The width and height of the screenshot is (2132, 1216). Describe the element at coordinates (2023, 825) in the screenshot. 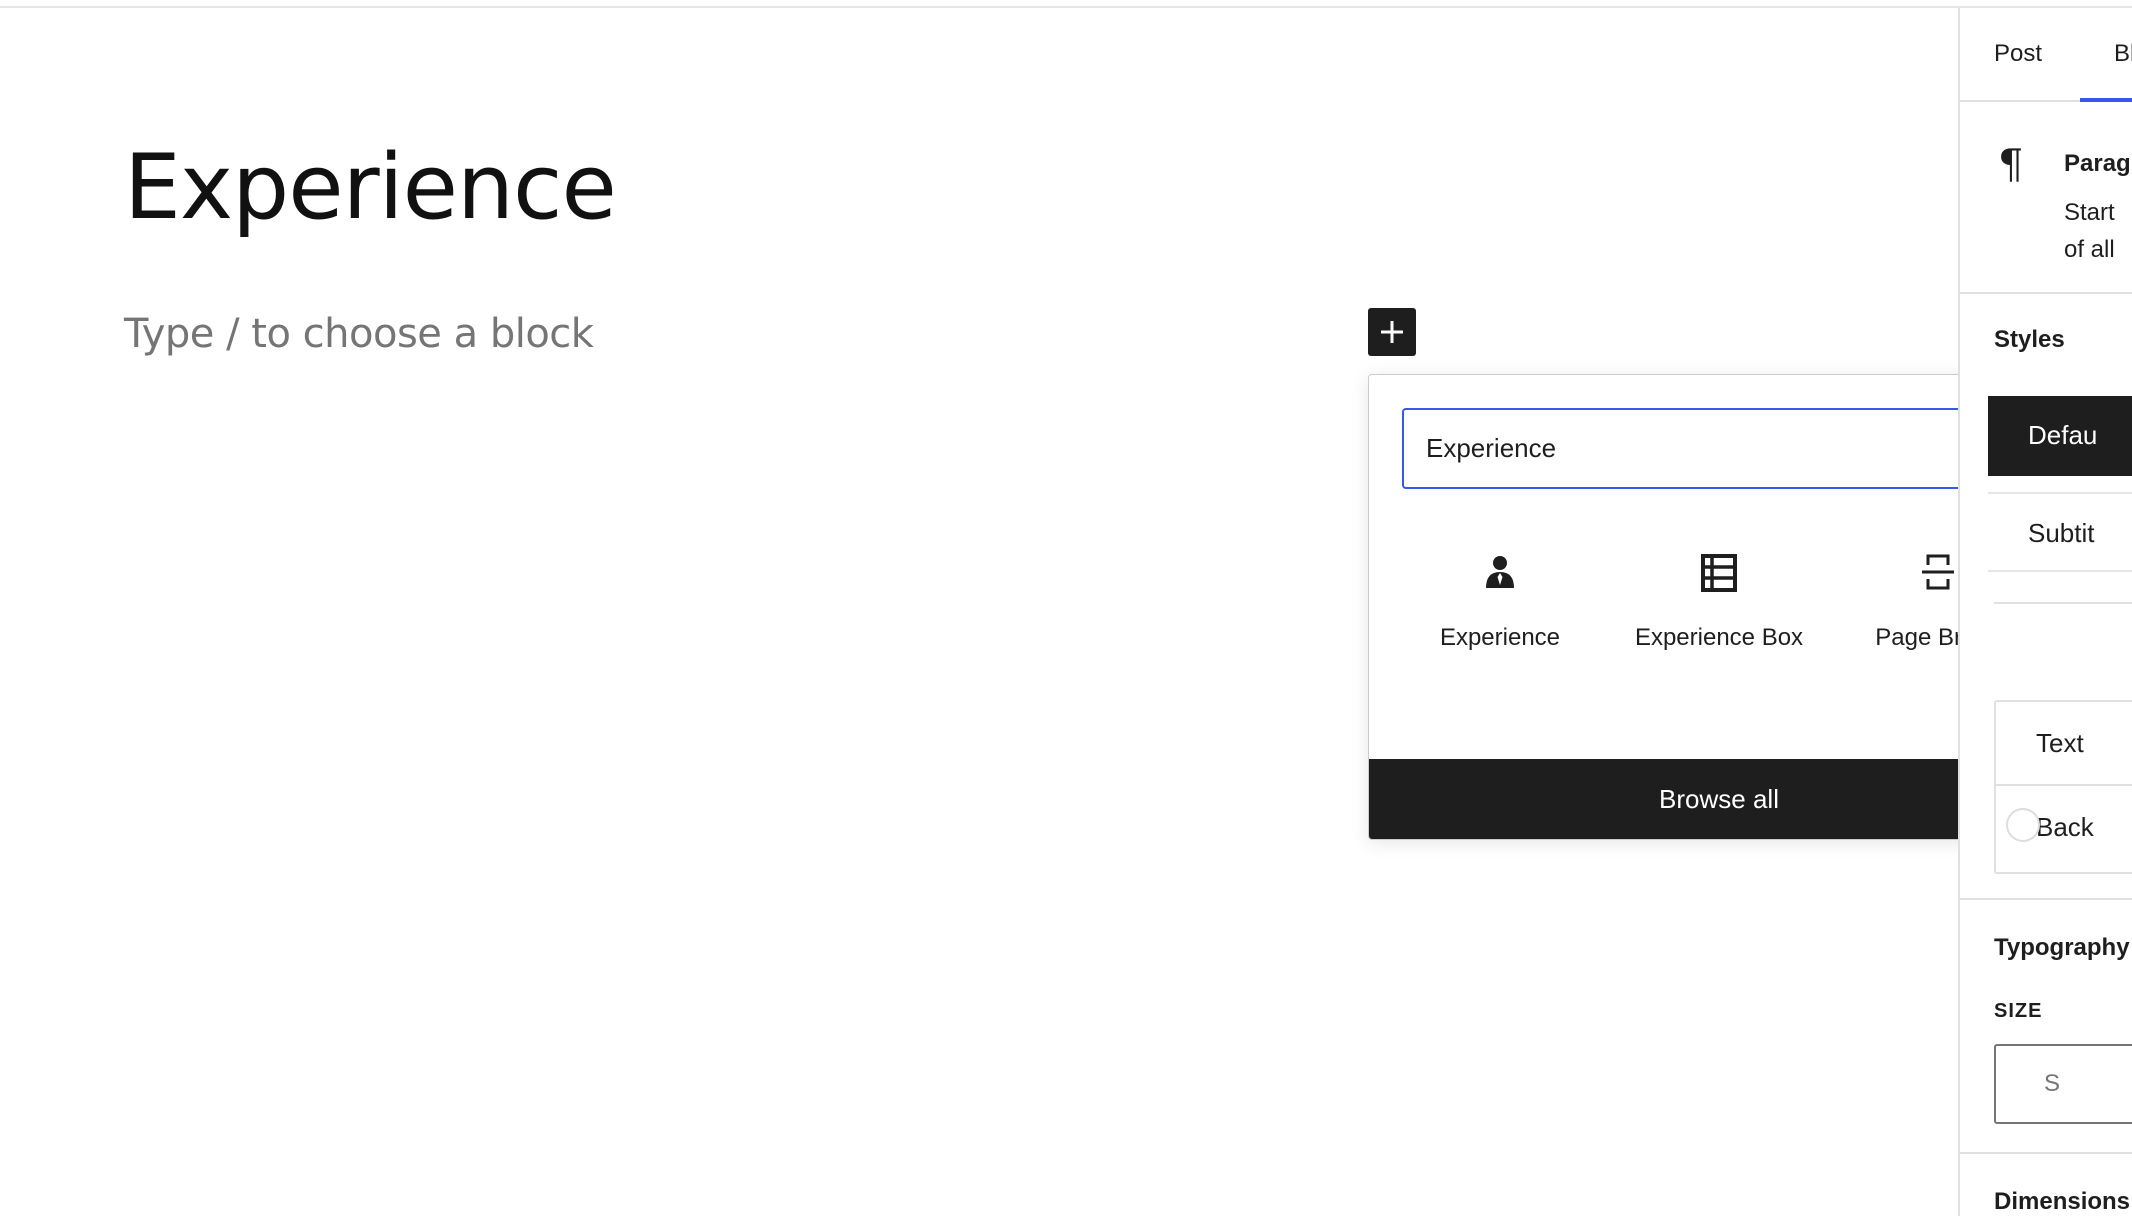

I see `color-swatch-icon` at that location.